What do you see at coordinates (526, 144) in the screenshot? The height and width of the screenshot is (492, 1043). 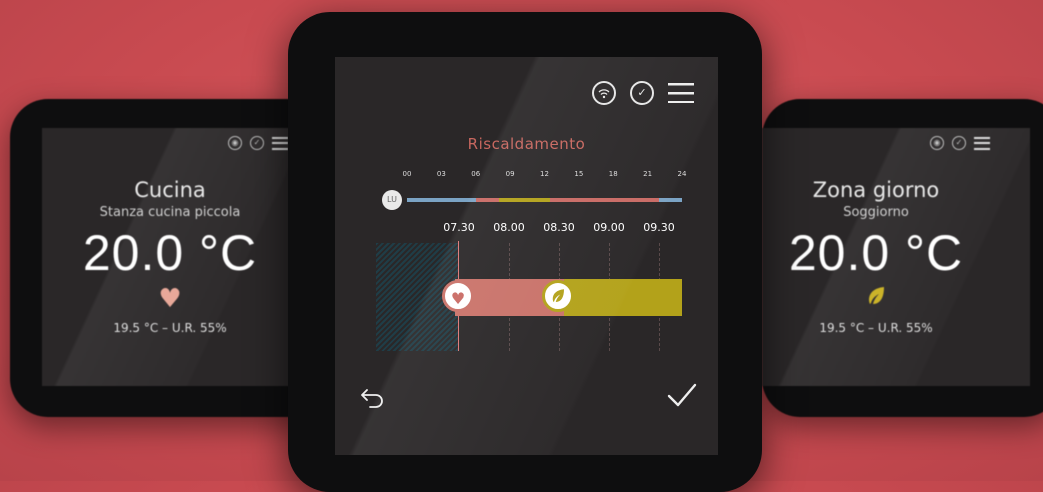 I see `page-title: Riscaldamento` at bounding box center [526, 144].